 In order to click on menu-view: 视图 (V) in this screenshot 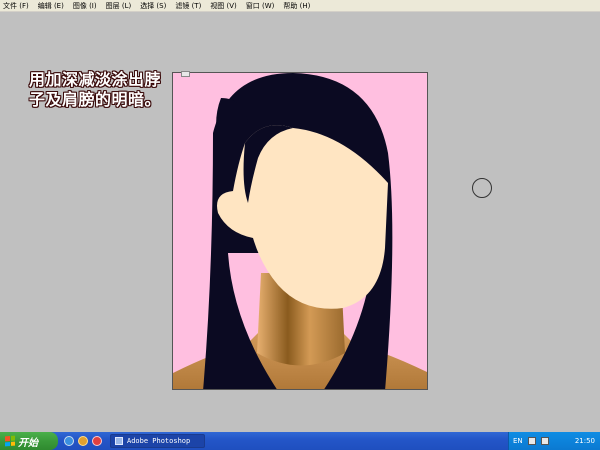, I will do `click(223, 6)`.